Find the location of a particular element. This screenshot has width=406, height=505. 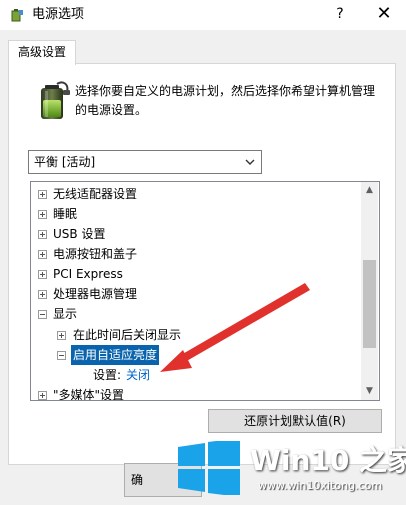

tree-item-adaptive-brightness: 启用自适应亮度 is located at coordinates (196, 355).